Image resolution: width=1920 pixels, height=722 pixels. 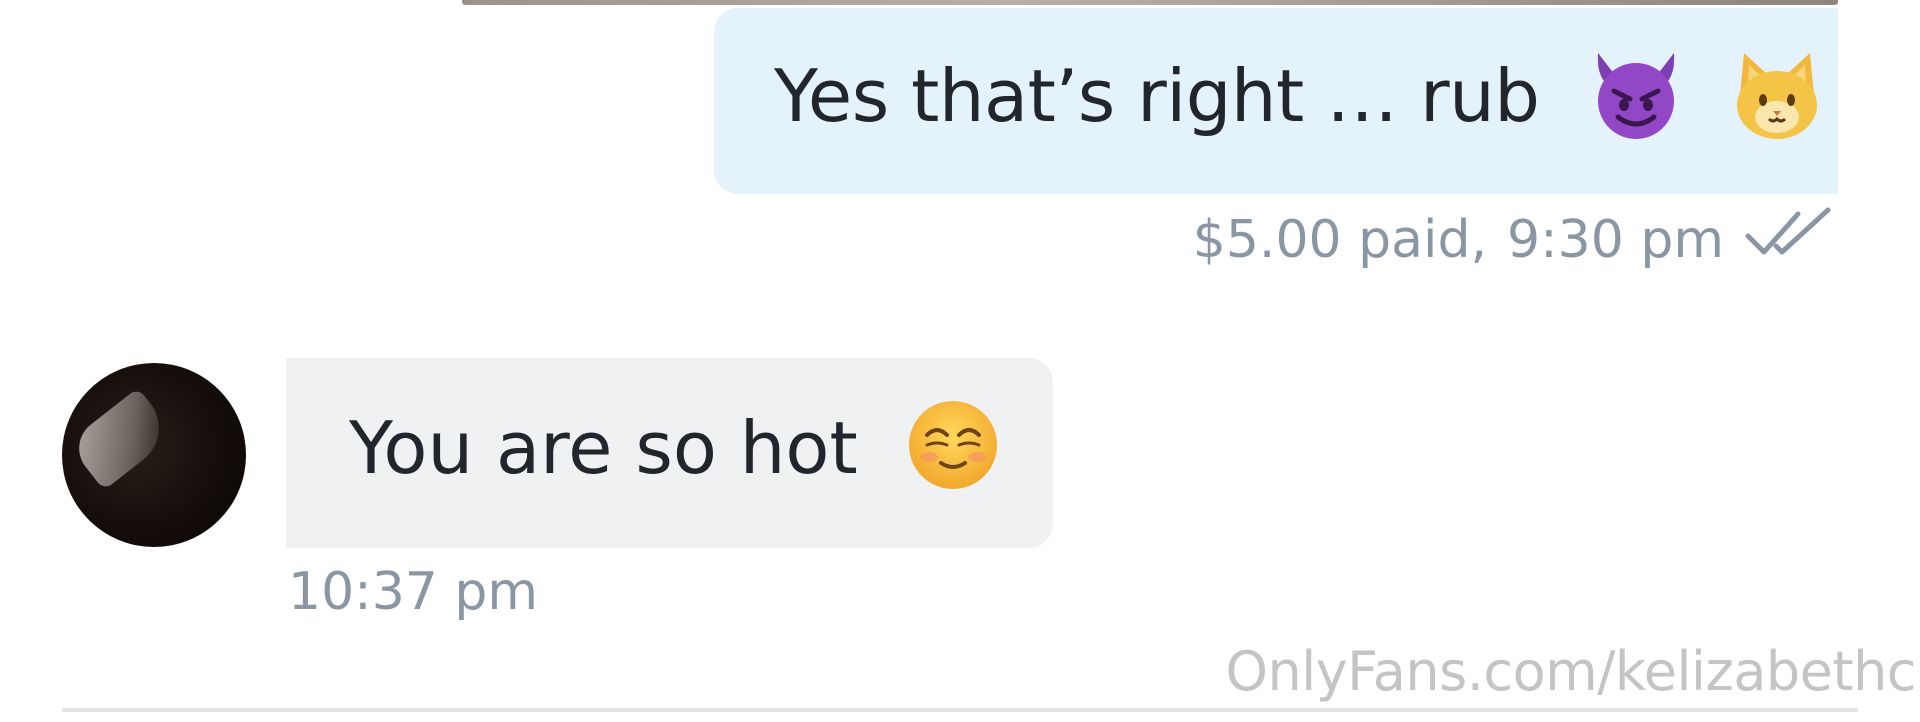 What do you see at coordinates (121, 439) in the screenshot?
I see `avatar-image-highlight` at bounding box center [121, 439].